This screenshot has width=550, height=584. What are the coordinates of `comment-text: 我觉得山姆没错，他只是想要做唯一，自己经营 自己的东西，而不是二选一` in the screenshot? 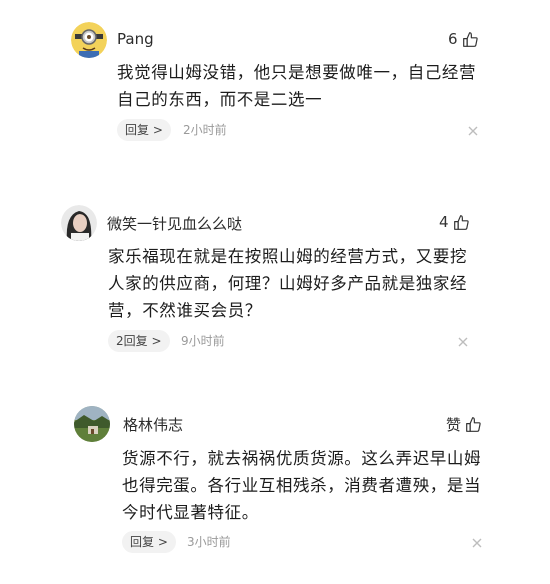 It's located at (317, 86).